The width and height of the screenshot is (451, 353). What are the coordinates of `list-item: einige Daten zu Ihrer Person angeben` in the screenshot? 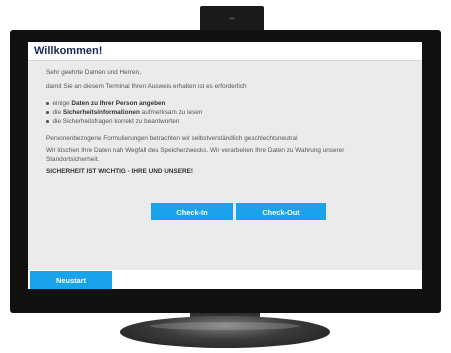 It's located at (105, 104).